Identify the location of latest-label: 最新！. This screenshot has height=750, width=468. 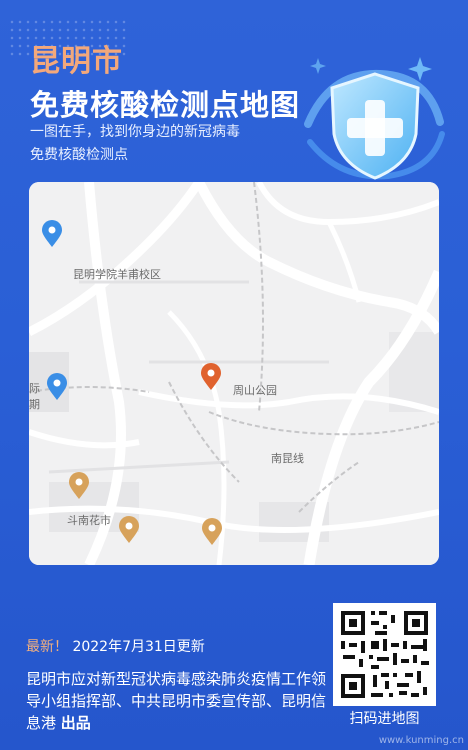
(47, 647).